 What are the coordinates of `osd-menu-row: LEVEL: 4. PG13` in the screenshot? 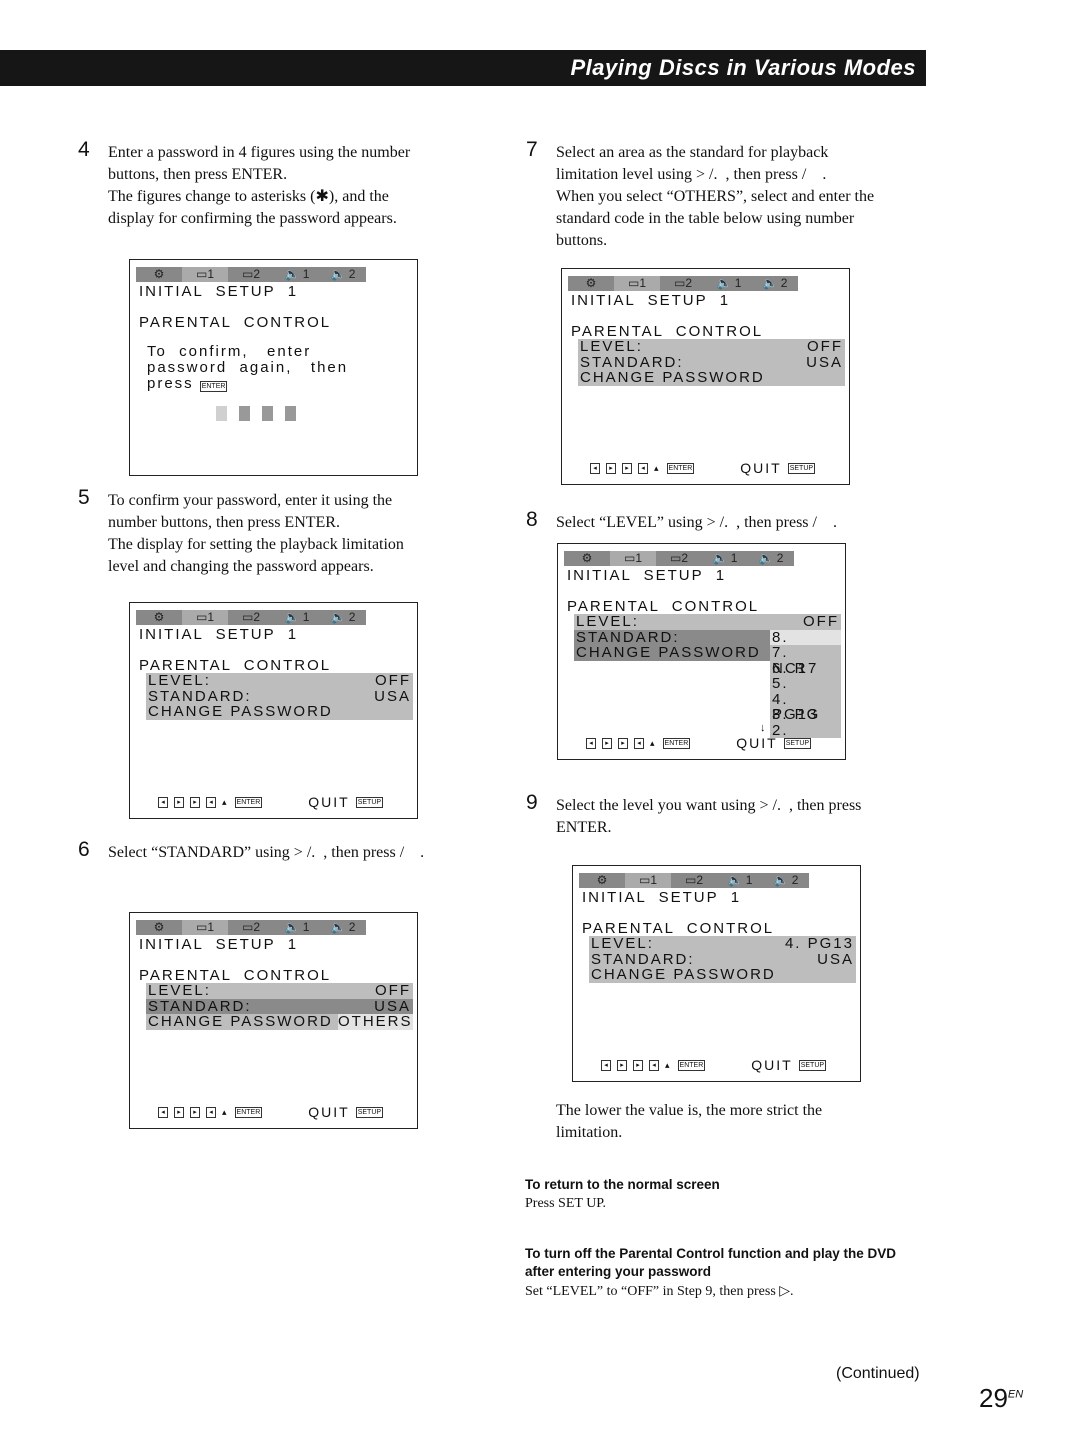 It's located at (722, 944).